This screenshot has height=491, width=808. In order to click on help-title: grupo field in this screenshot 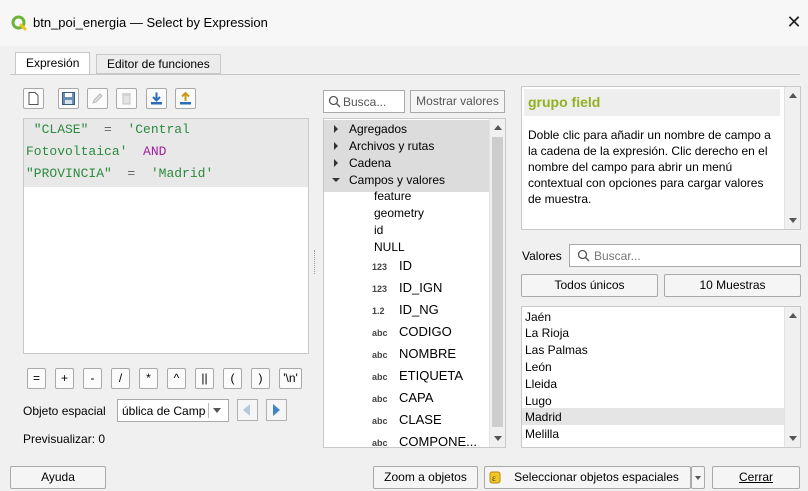, I will do `click(564, 102)`.